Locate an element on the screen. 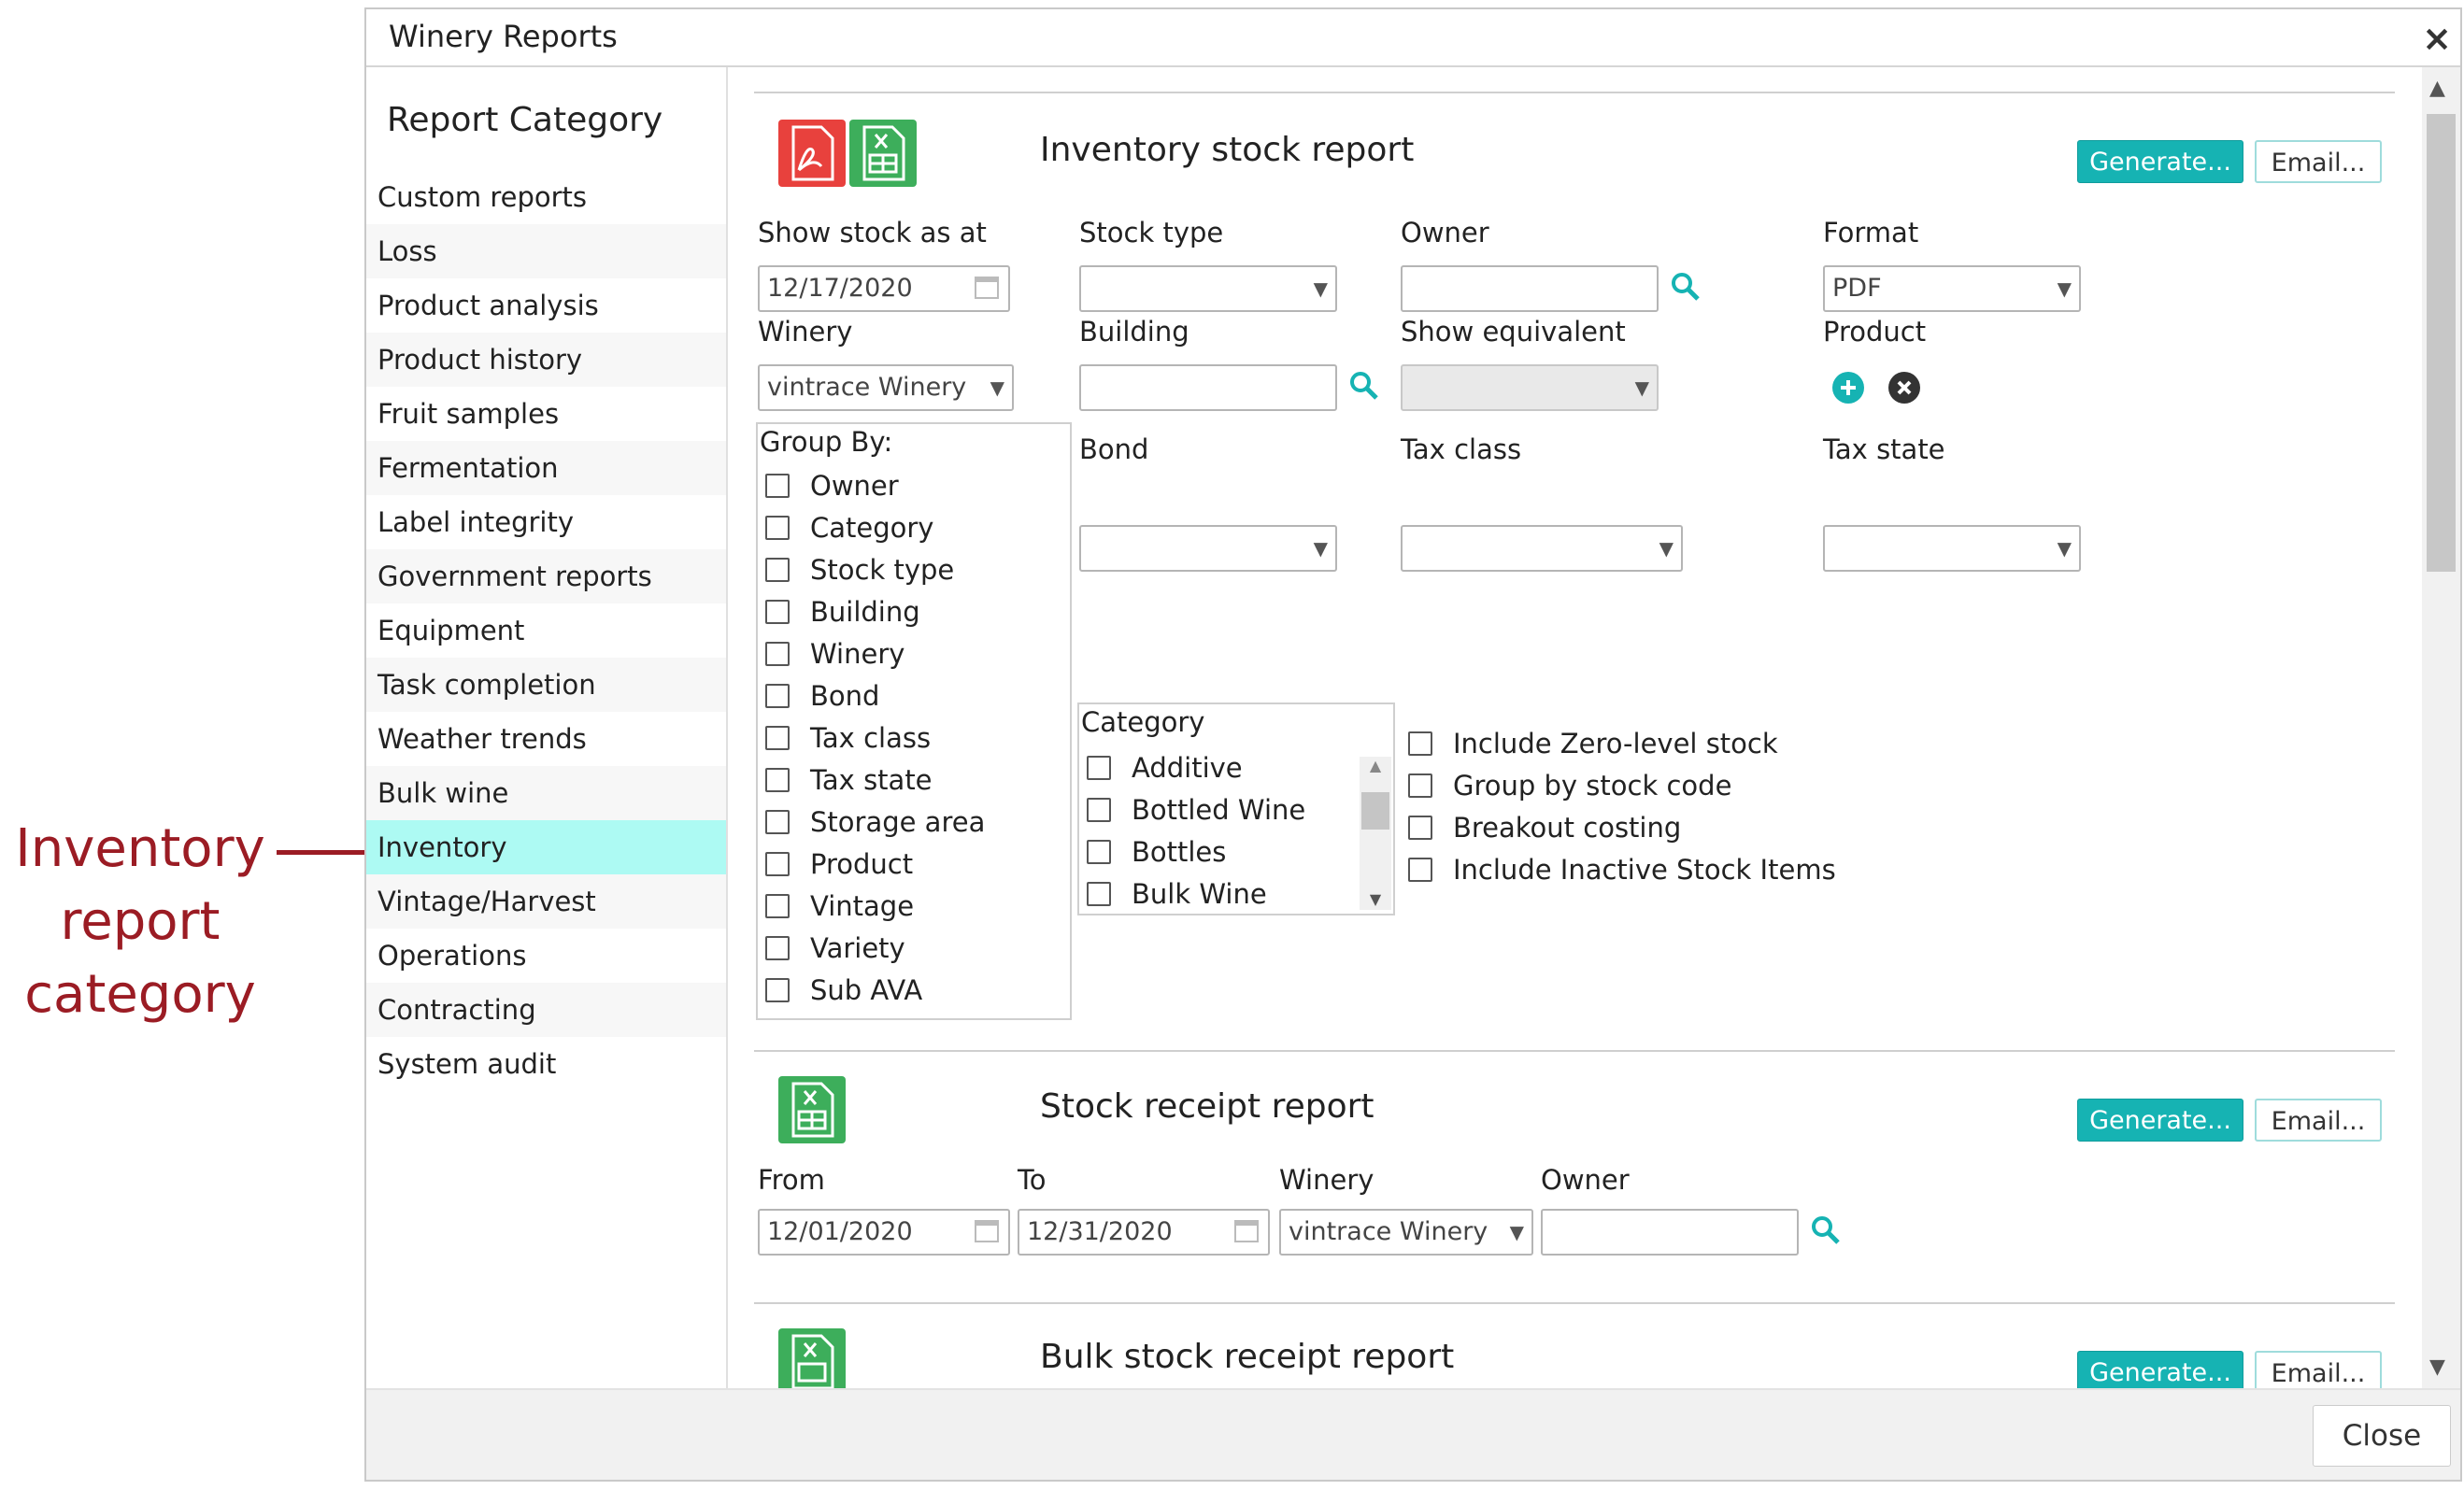  sidebar-item-system-audit: System audit is located at coordinates (546, 1064).